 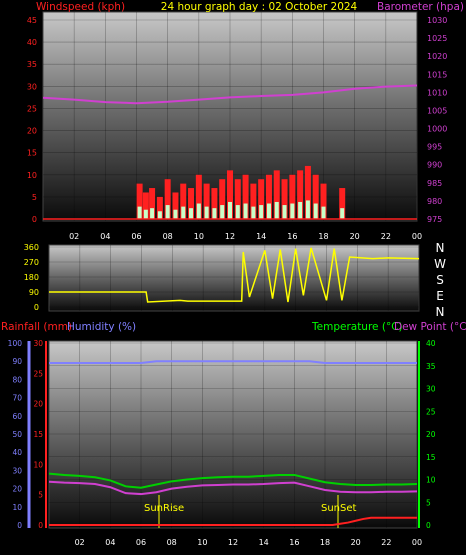 What do you see at coordinates (440, 296) in the screenshot?
I see `direction-label-e: E` at bounding box center [440, 296].